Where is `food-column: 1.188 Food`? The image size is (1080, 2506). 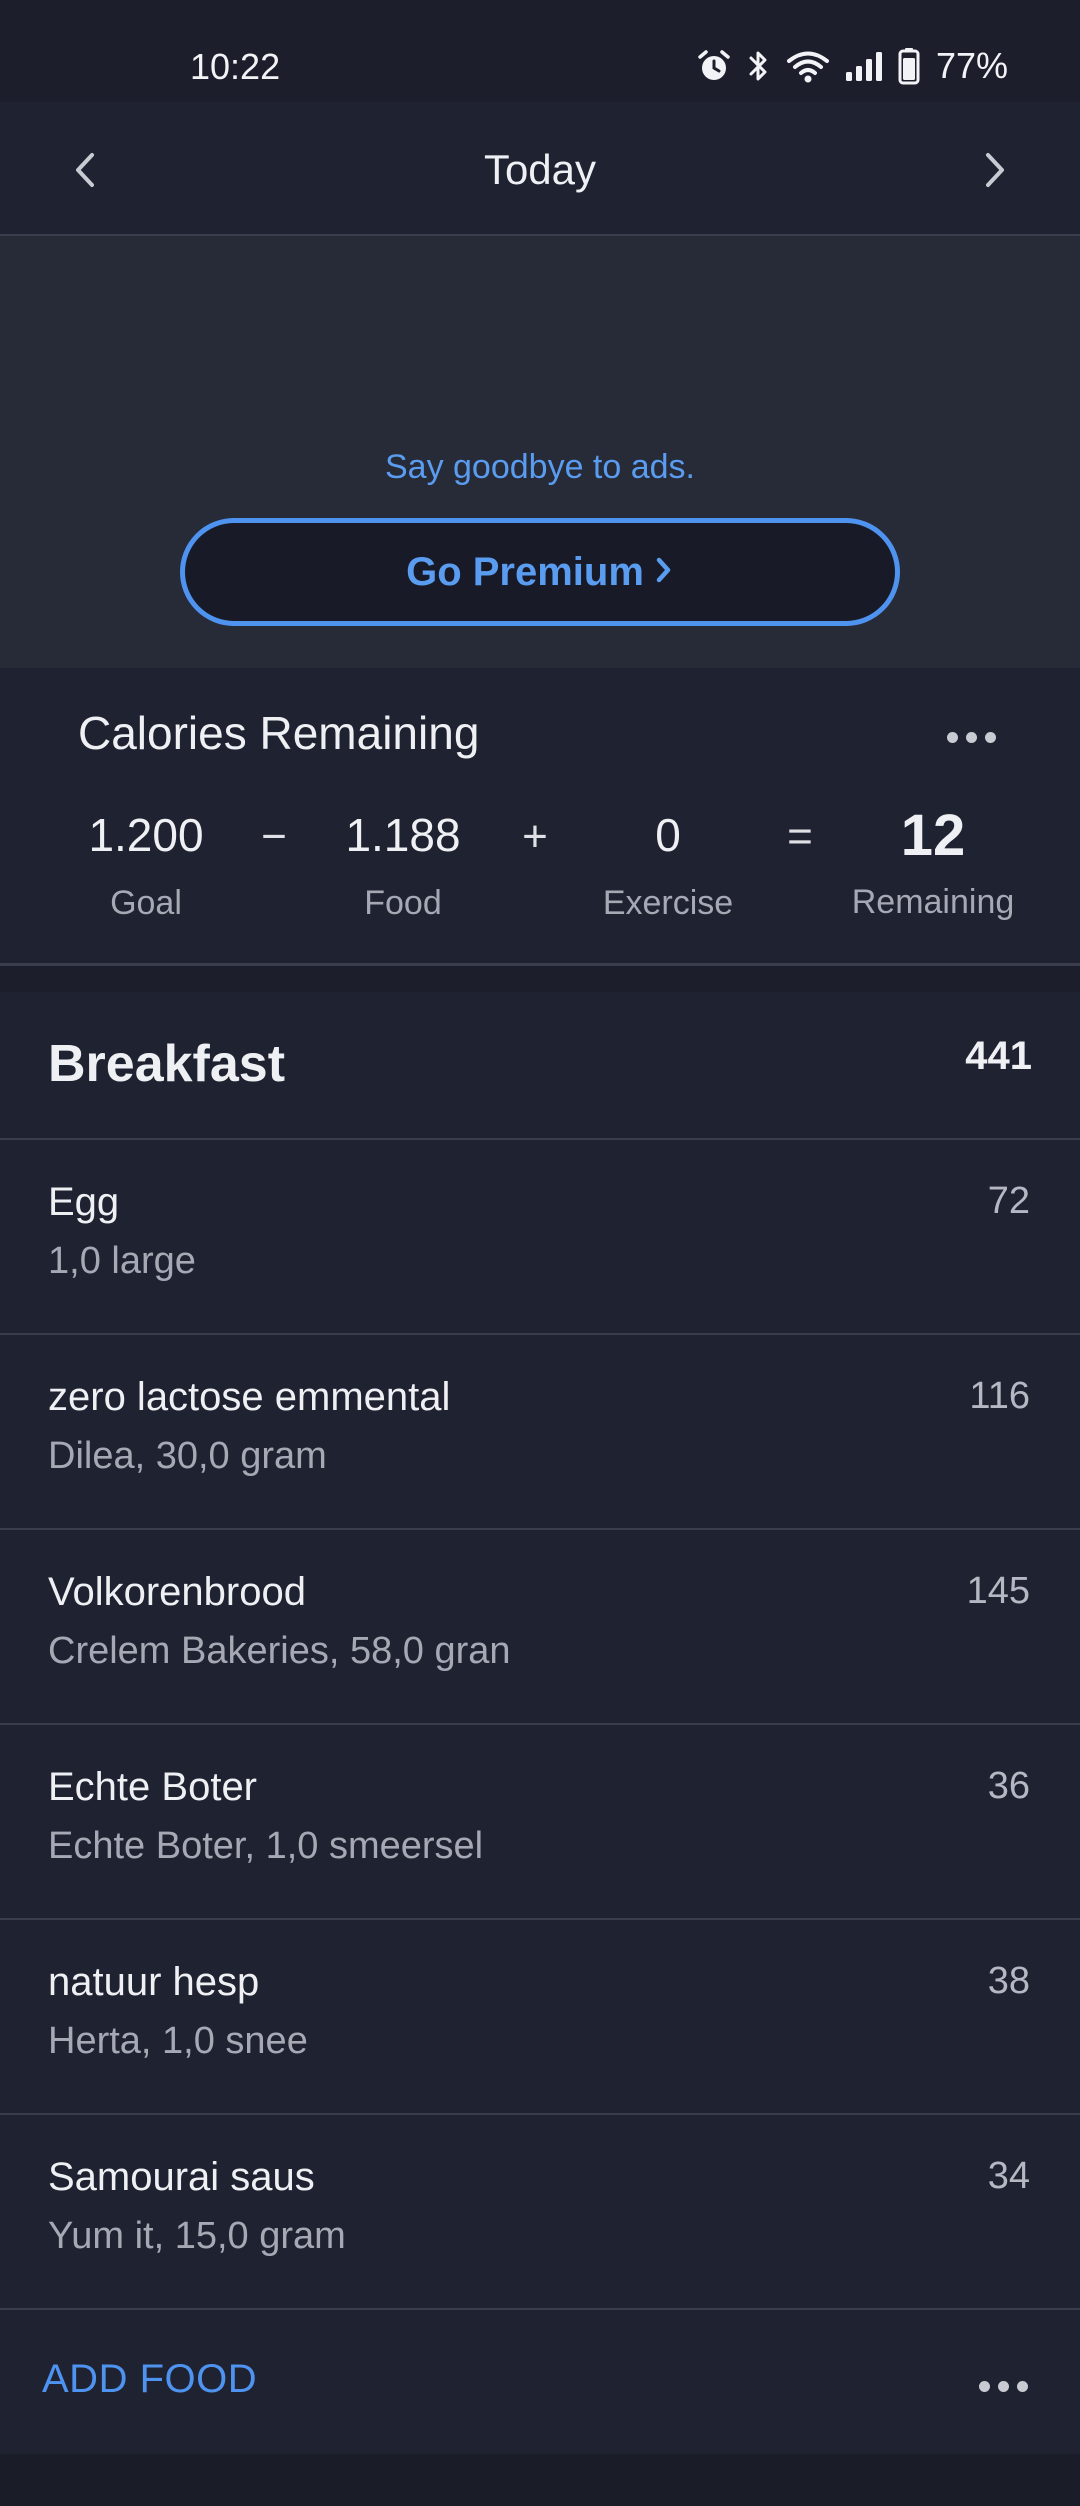
food-column: 1.188 Food is located at coordinates (403, 865).